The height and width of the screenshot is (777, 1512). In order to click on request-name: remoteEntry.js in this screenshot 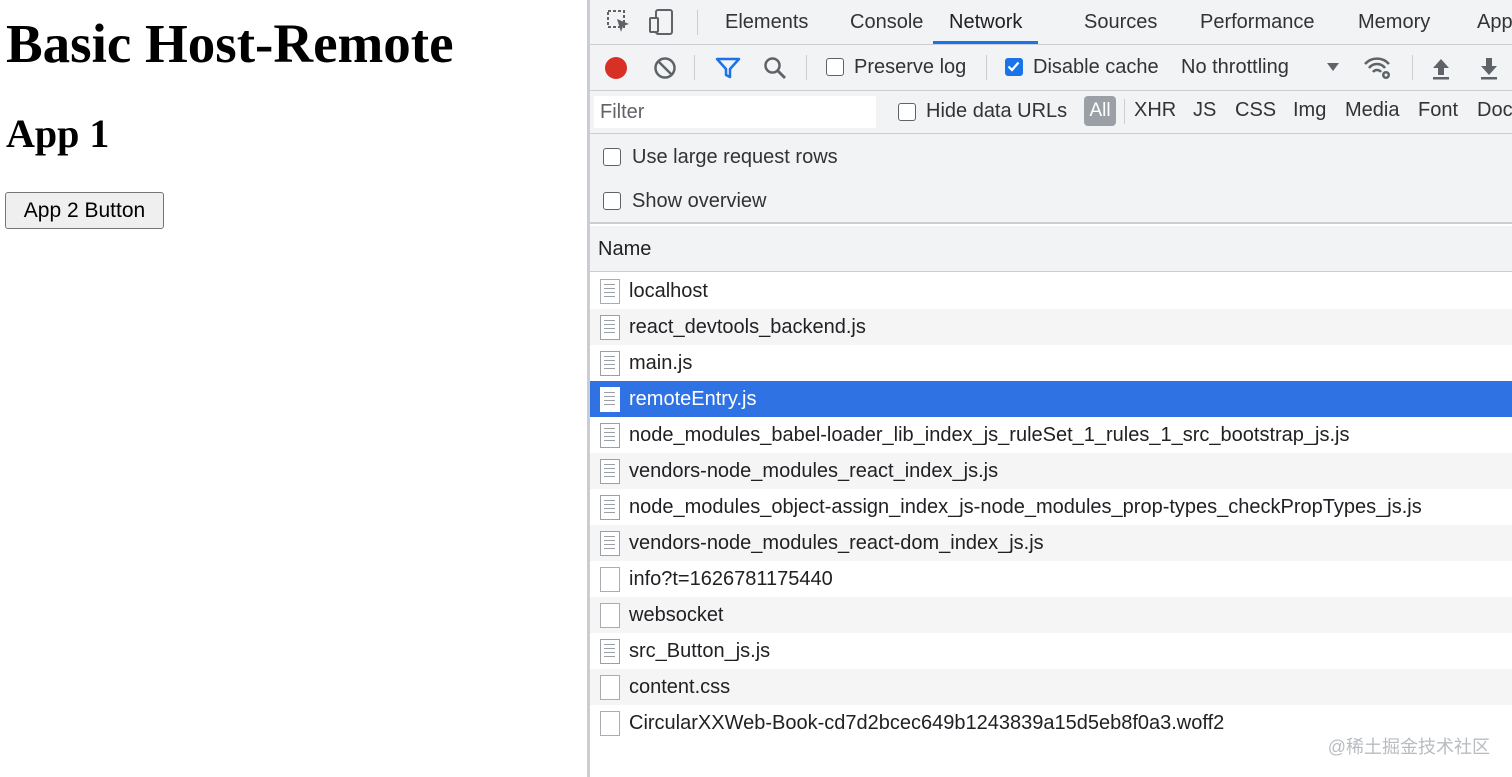, I will do `click(693, 399)`.